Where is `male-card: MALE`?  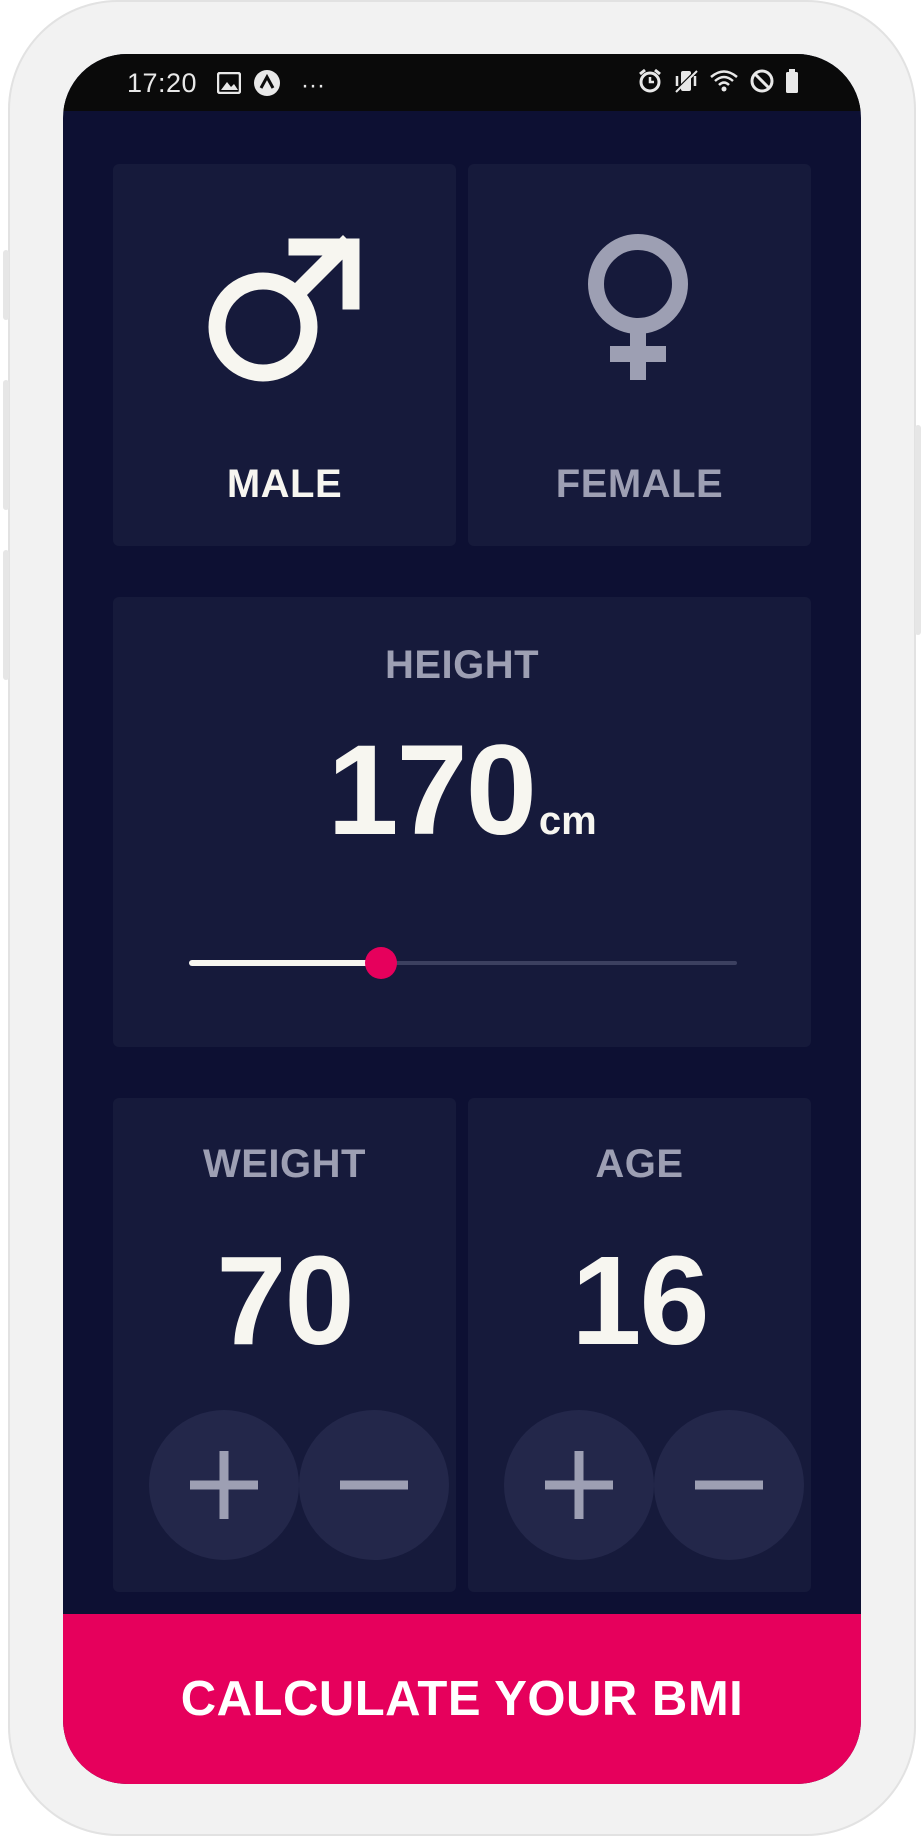 male-card: MALE is located at coordinates (284, 355).